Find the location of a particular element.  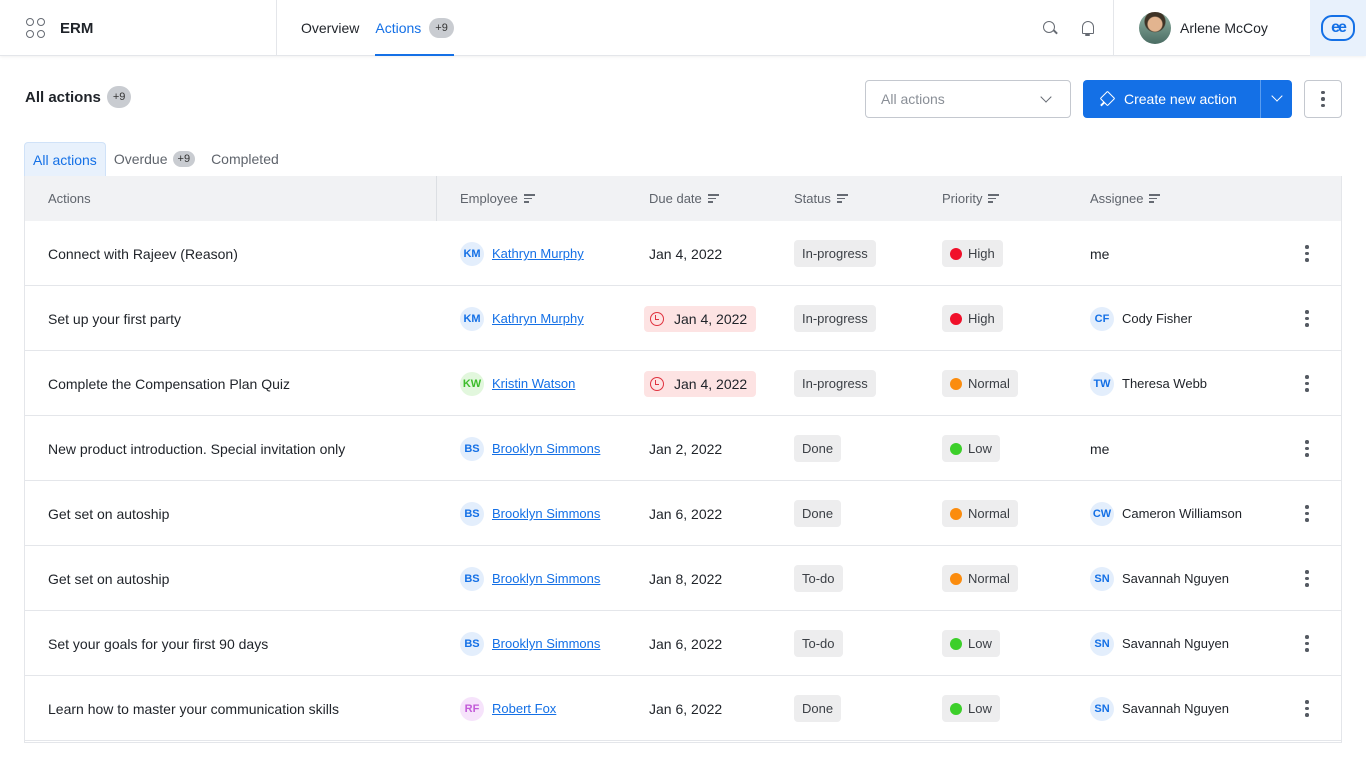

top-icons is located at coordinates (1069, 28).